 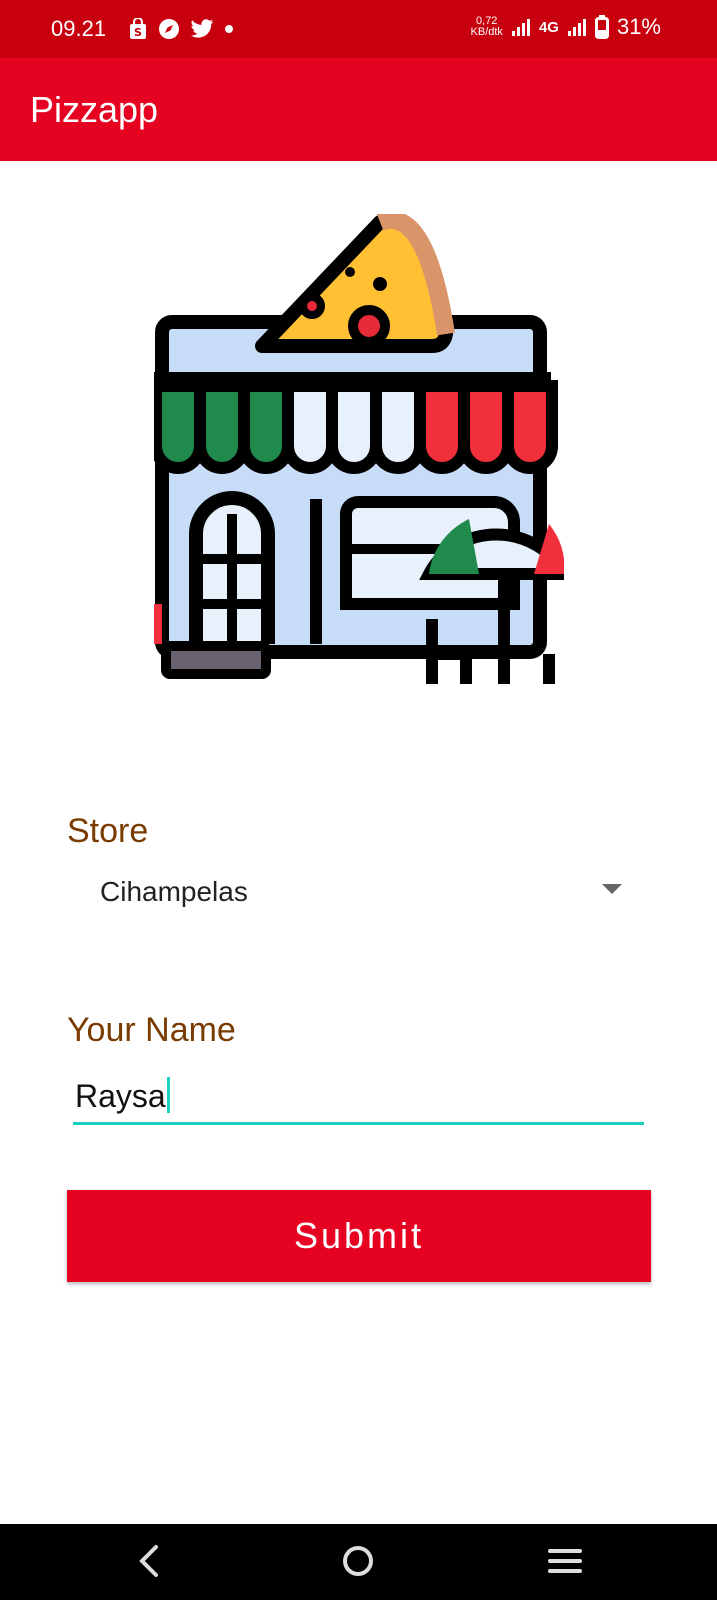 I want to click on net-speed-unit: KB/dtk, so click(x=486, y=32).